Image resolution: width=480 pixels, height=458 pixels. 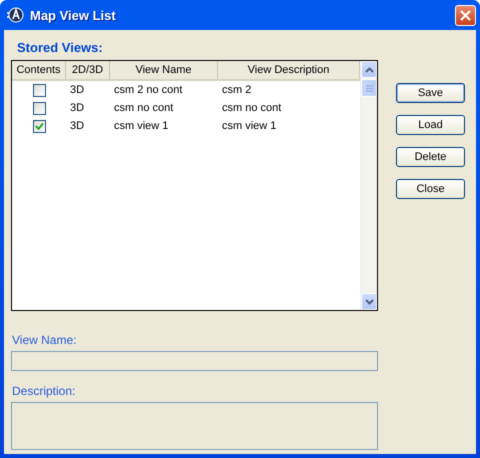 I want to click on app-icon, so click(x=15, y=15).